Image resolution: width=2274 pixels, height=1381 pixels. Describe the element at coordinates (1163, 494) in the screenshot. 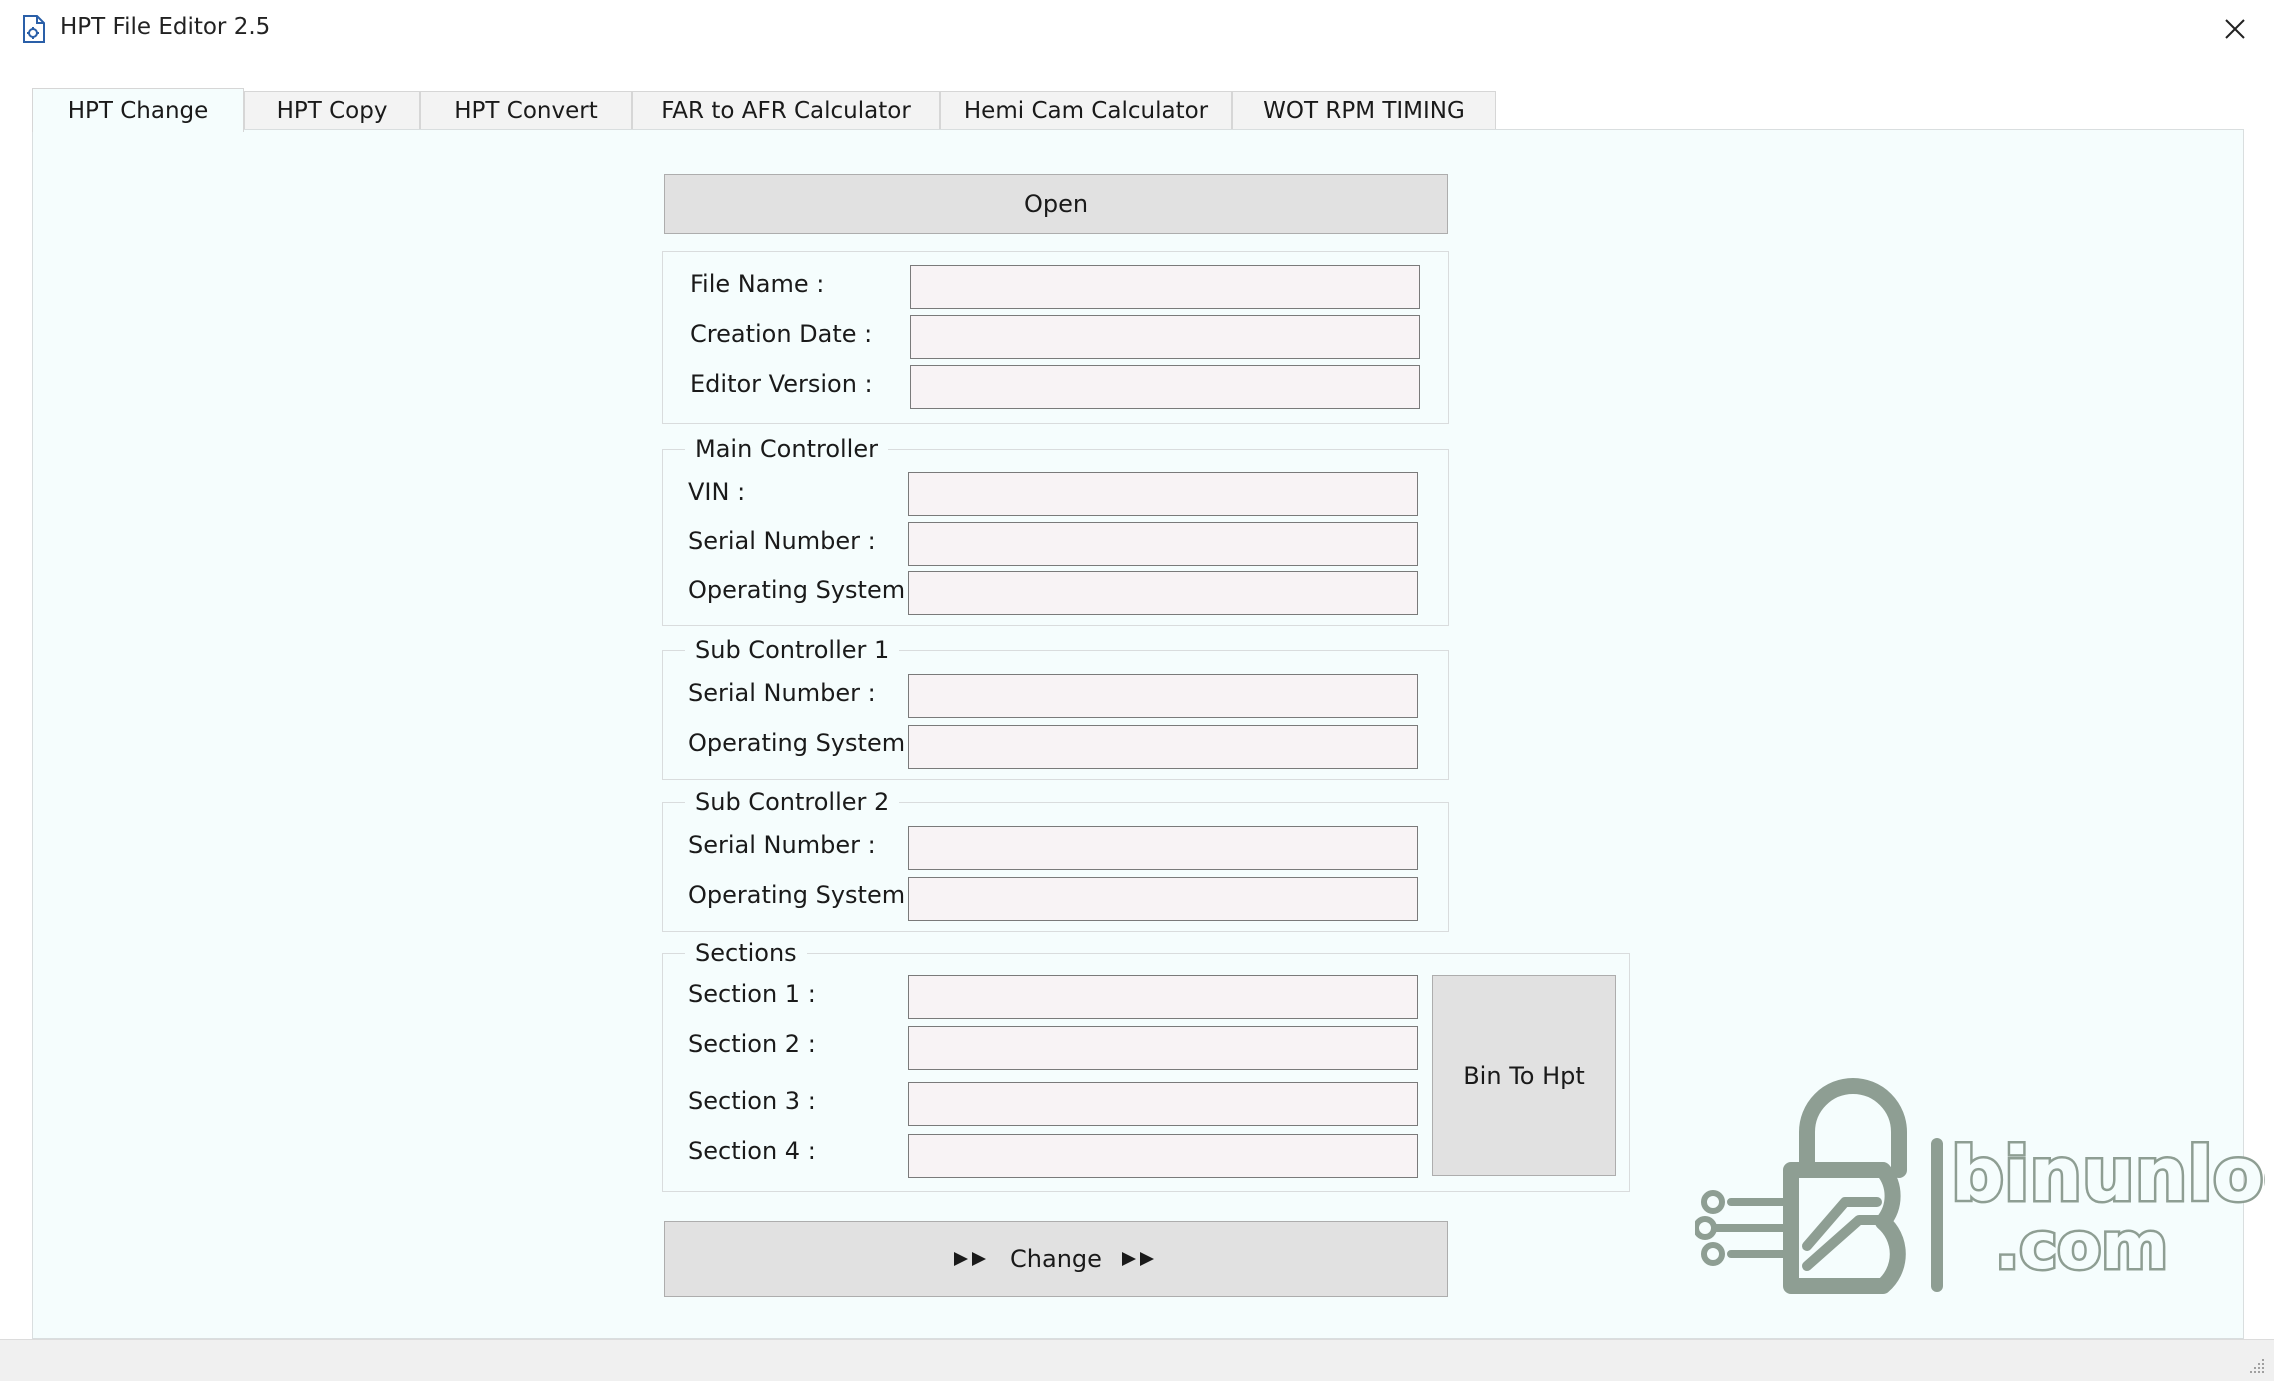

I see `vin-field` at that location.